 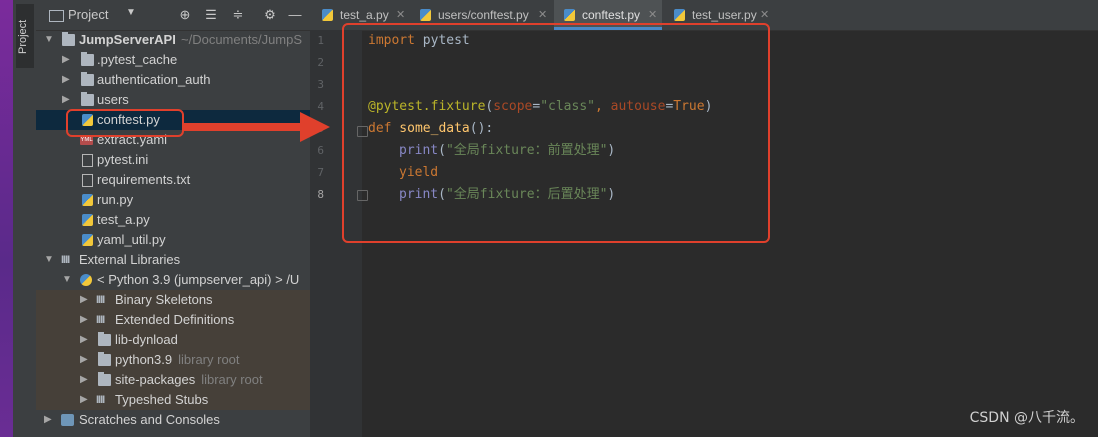 I want to click on tree-item: pytest.ini, so click(x=173, y=160).